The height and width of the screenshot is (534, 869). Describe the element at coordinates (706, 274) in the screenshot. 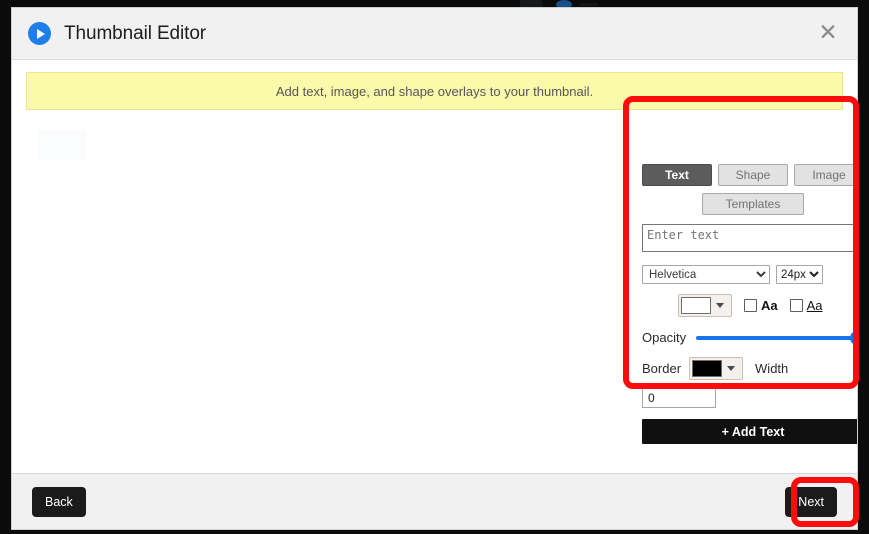

I see `font-family-select: Helvetica` at that location.